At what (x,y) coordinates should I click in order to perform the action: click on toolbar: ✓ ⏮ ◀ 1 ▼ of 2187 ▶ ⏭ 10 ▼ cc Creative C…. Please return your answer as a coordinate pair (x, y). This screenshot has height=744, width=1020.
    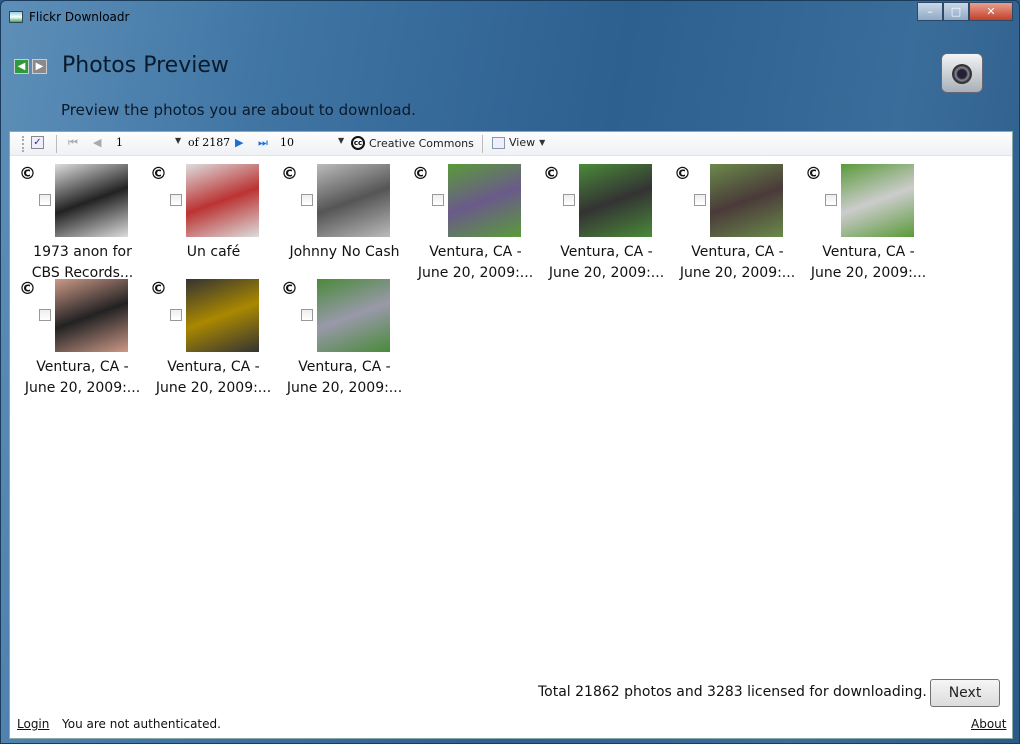
    Looking at the image, I should click on (511, 144).